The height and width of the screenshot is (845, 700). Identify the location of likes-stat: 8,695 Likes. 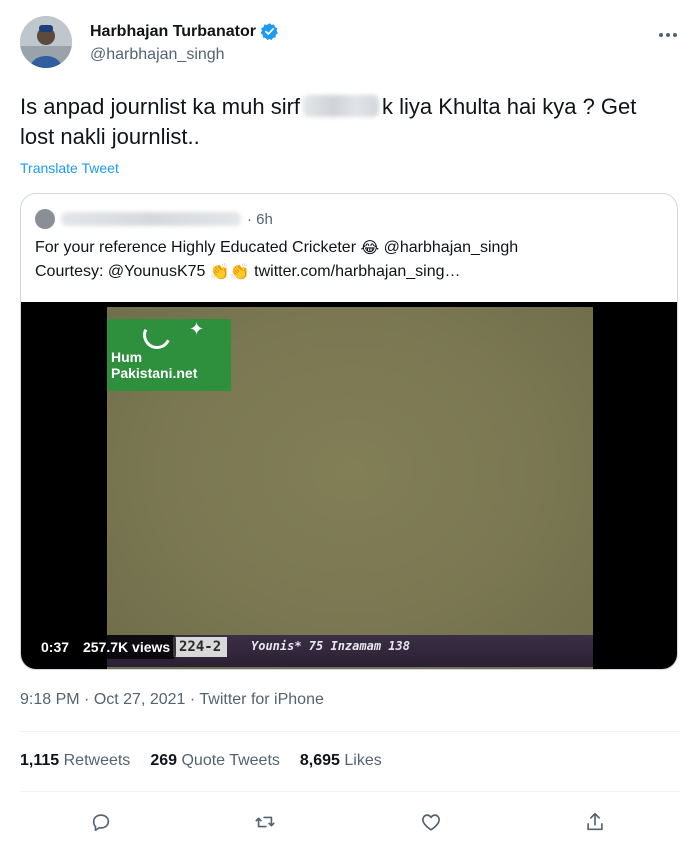
(341, 761).